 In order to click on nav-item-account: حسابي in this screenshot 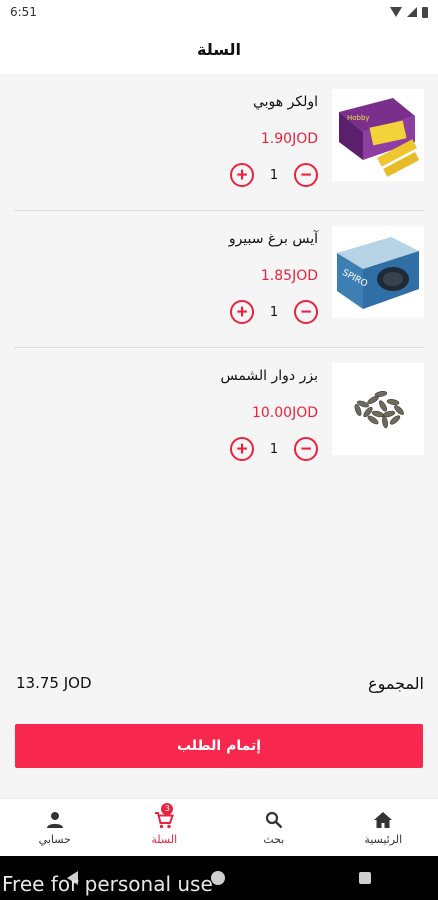, I will do `click(55, 827)`.